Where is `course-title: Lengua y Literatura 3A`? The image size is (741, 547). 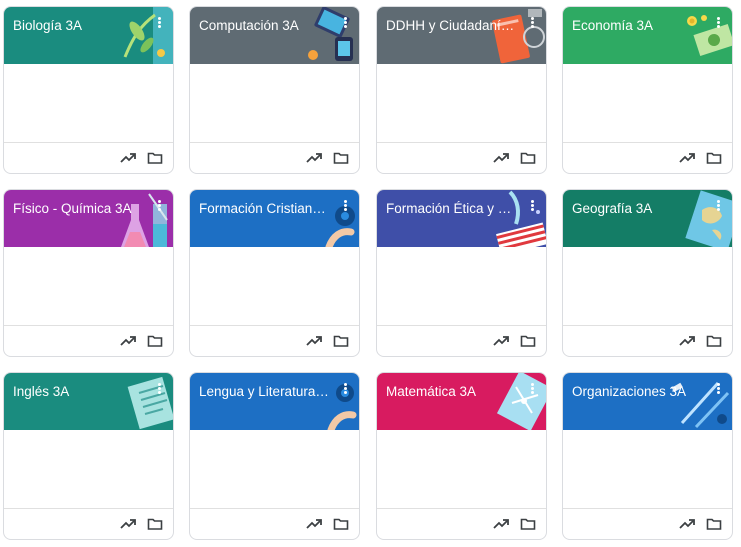 course-title: Lengua y Literatura 3A is located at coordinates (264, 392).